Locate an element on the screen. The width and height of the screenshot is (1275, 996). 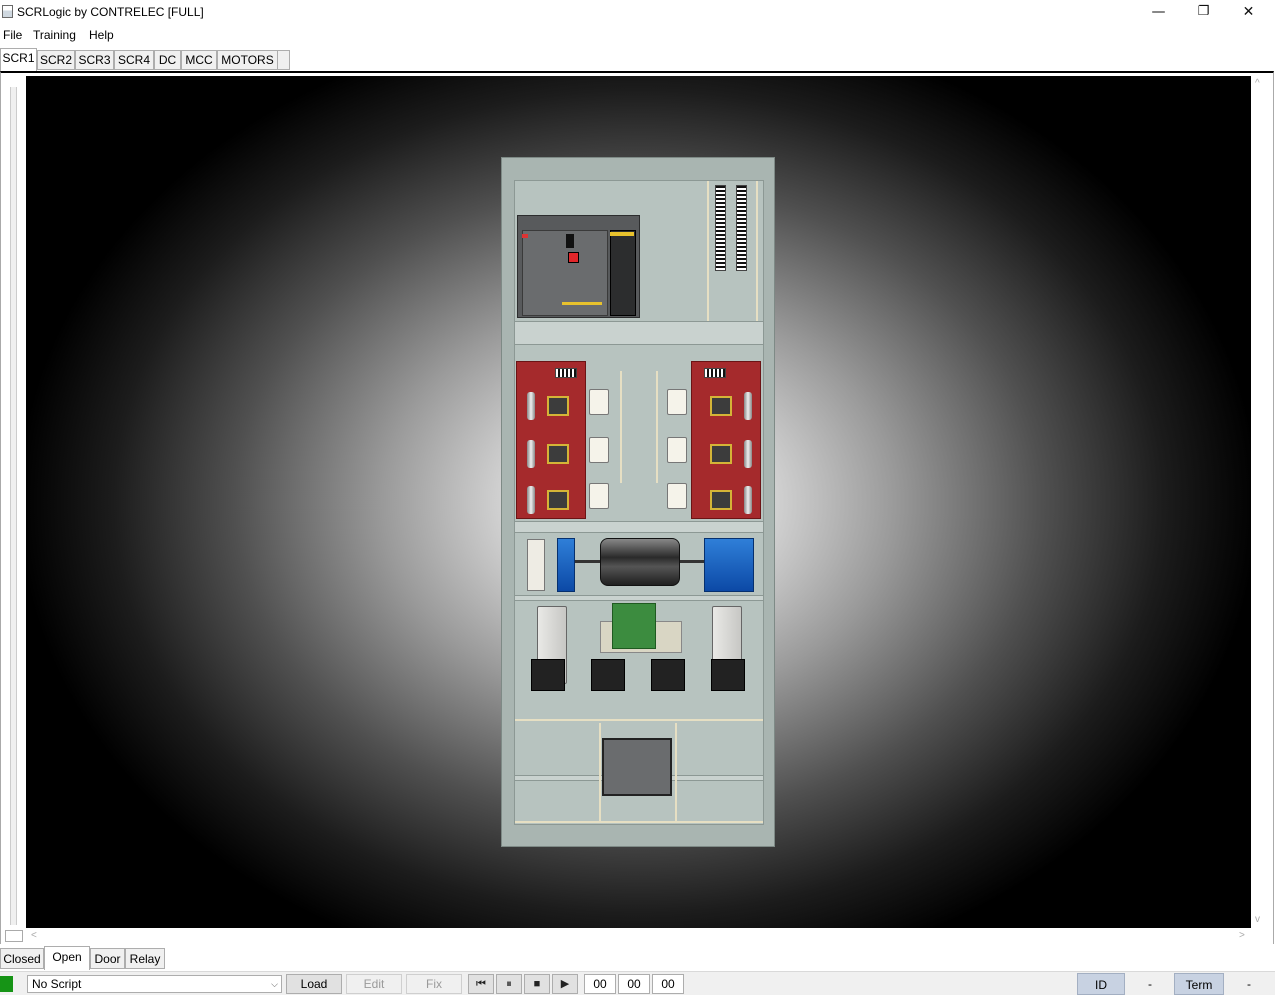
timer-minutes: 00 is located at coordinates (634, 984).